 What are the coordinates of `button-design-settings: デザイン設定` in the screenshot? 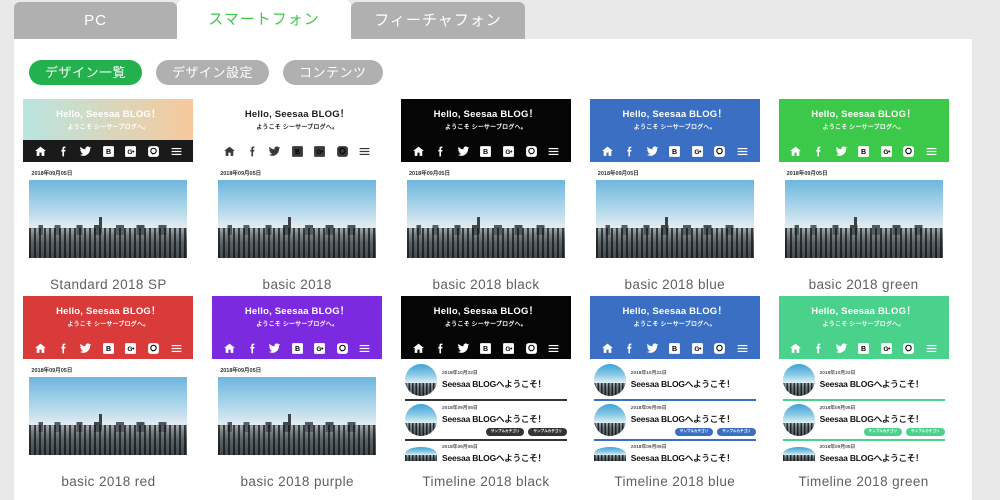 It's located at (213, 72).